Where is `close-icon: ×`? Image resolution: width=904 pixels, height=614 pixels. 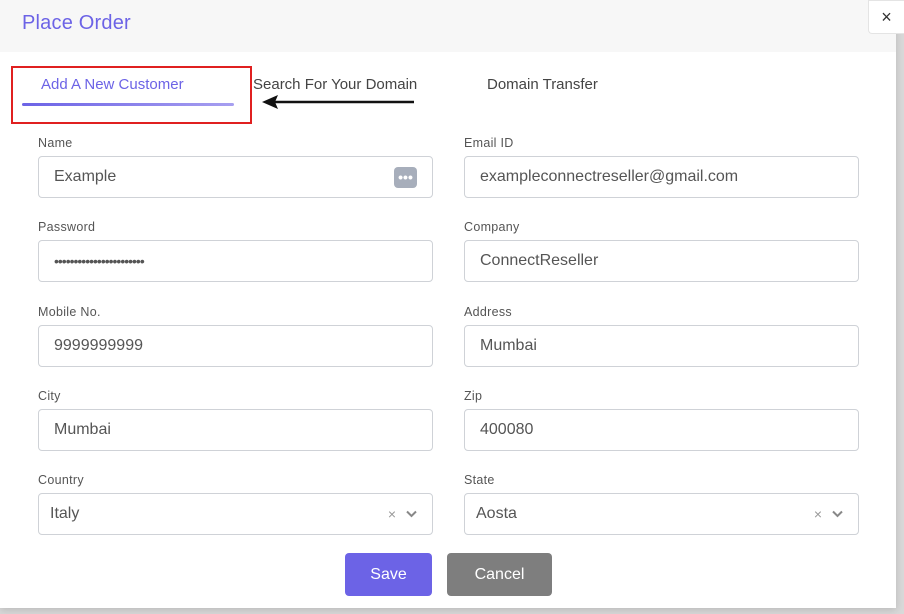 close-icon: × is located at coordinates (886, 17).